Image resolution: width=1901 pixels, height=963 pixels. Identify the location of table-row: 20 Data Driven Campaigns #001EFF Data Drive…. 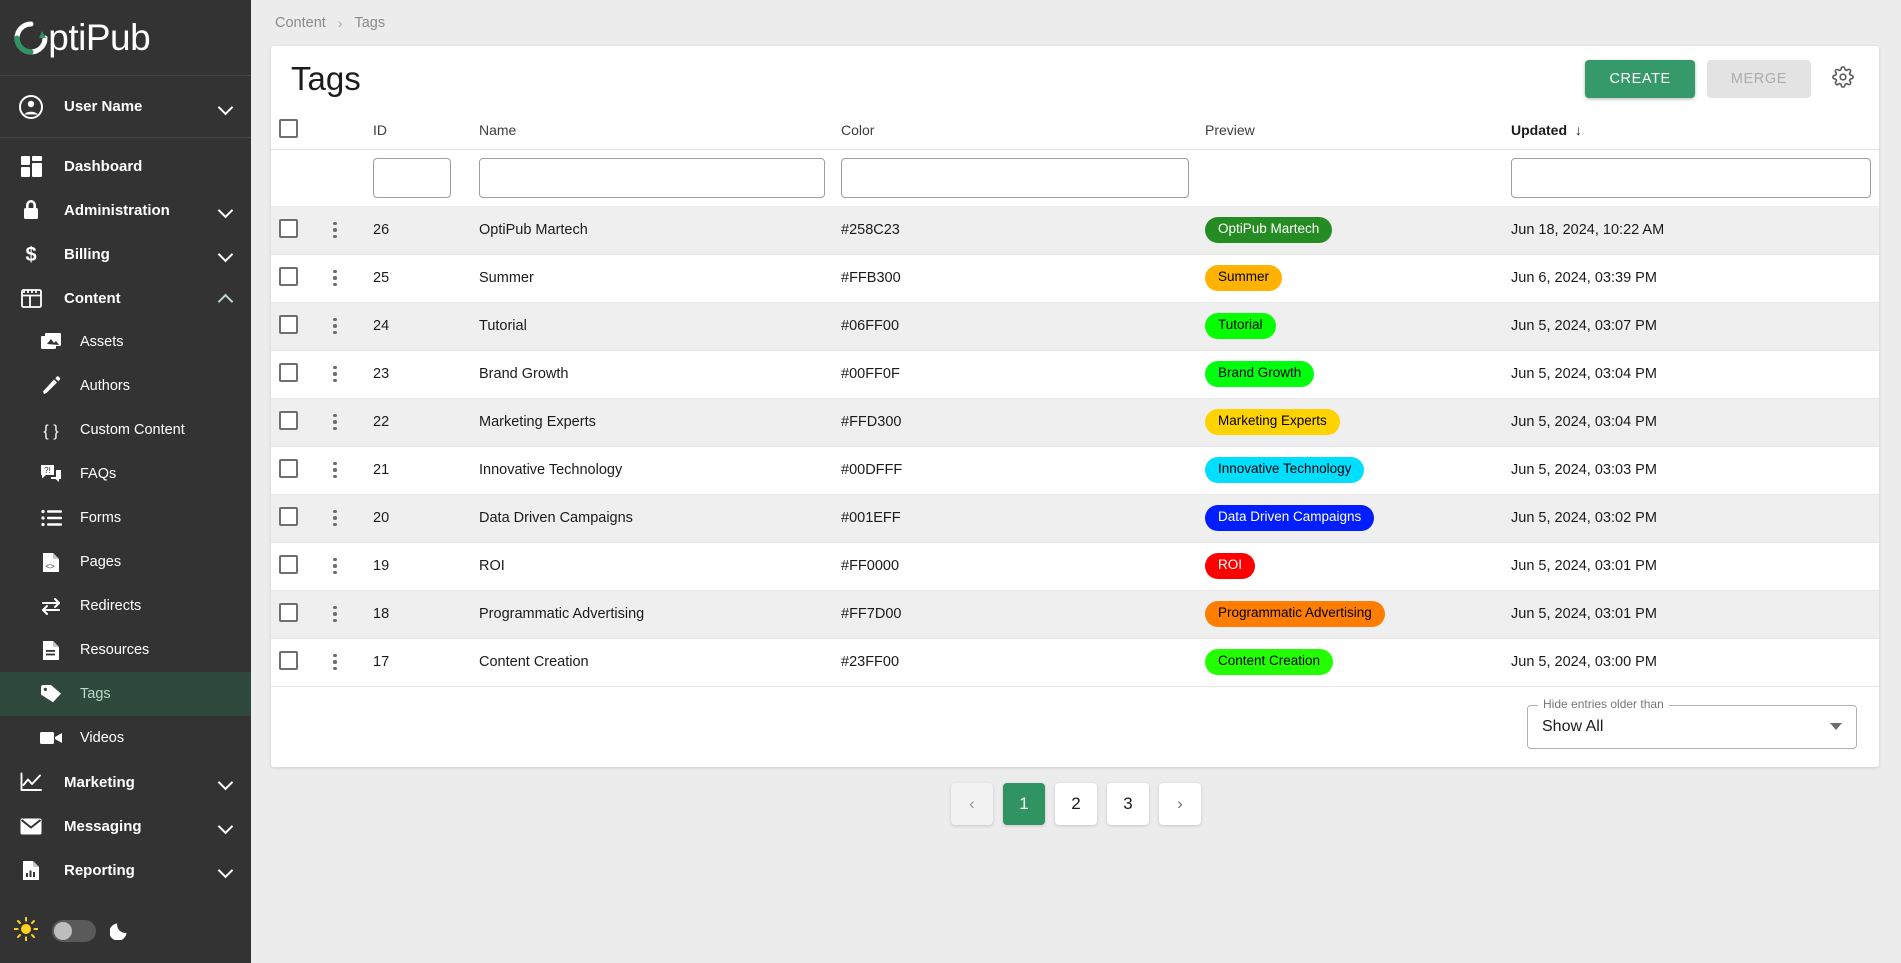
(1075, 518).